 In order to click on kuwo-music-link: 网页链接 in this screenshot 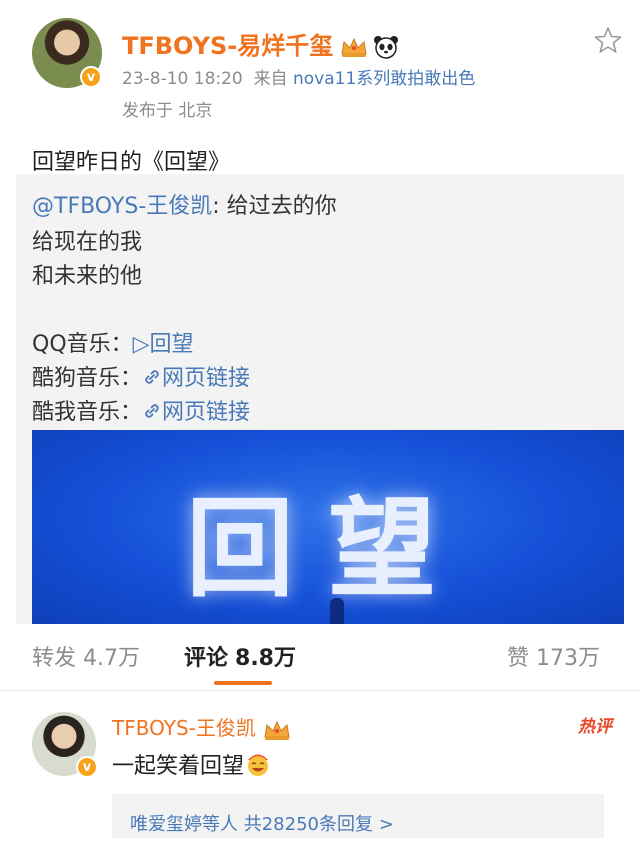, I will do `click(206, 412)`.